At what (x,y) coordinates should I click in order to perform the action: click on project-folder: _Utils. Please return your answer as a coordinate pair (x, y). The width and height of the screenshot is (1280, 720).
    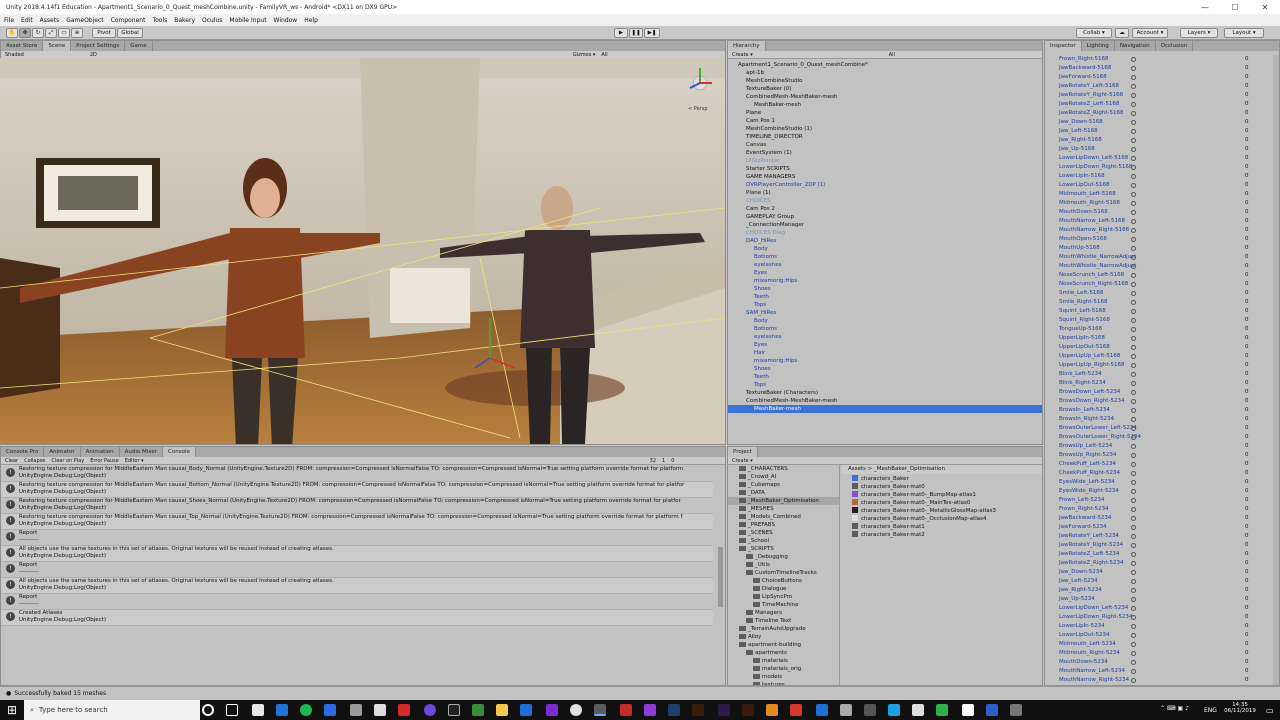
    Looking at the image, I should click on (783, 565).